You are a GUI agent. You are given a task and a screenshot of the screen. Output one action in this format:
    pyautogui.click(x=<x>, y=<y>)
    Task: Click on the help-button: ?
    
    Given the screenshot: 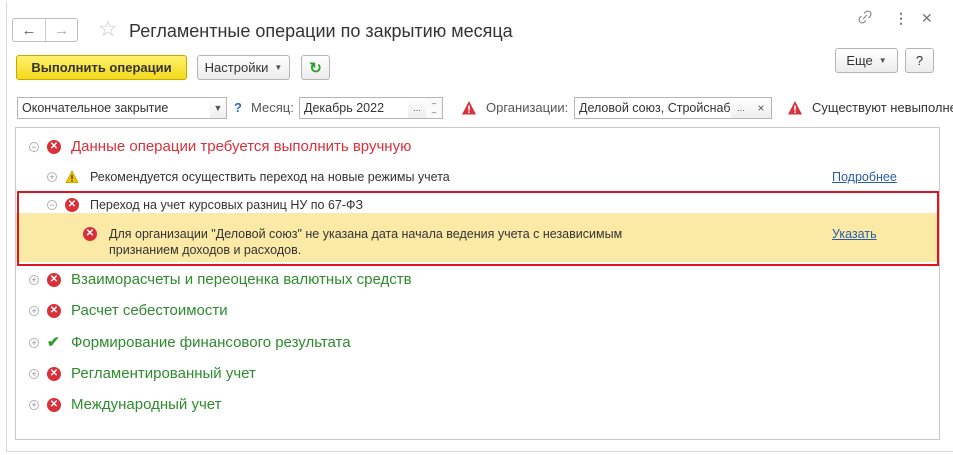 What is the action you would take?
    pyautogui.click(x=919, y=60)
    